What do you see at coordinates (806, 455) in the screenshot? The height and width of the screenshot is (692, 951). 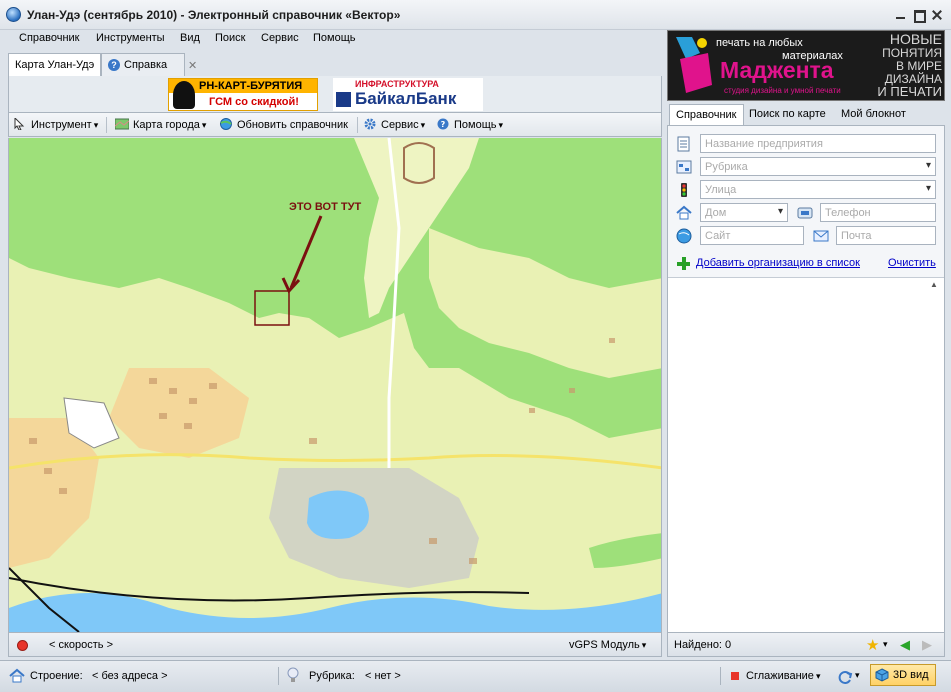 I see `results-list: ▲` at bounding box center [806, 455].